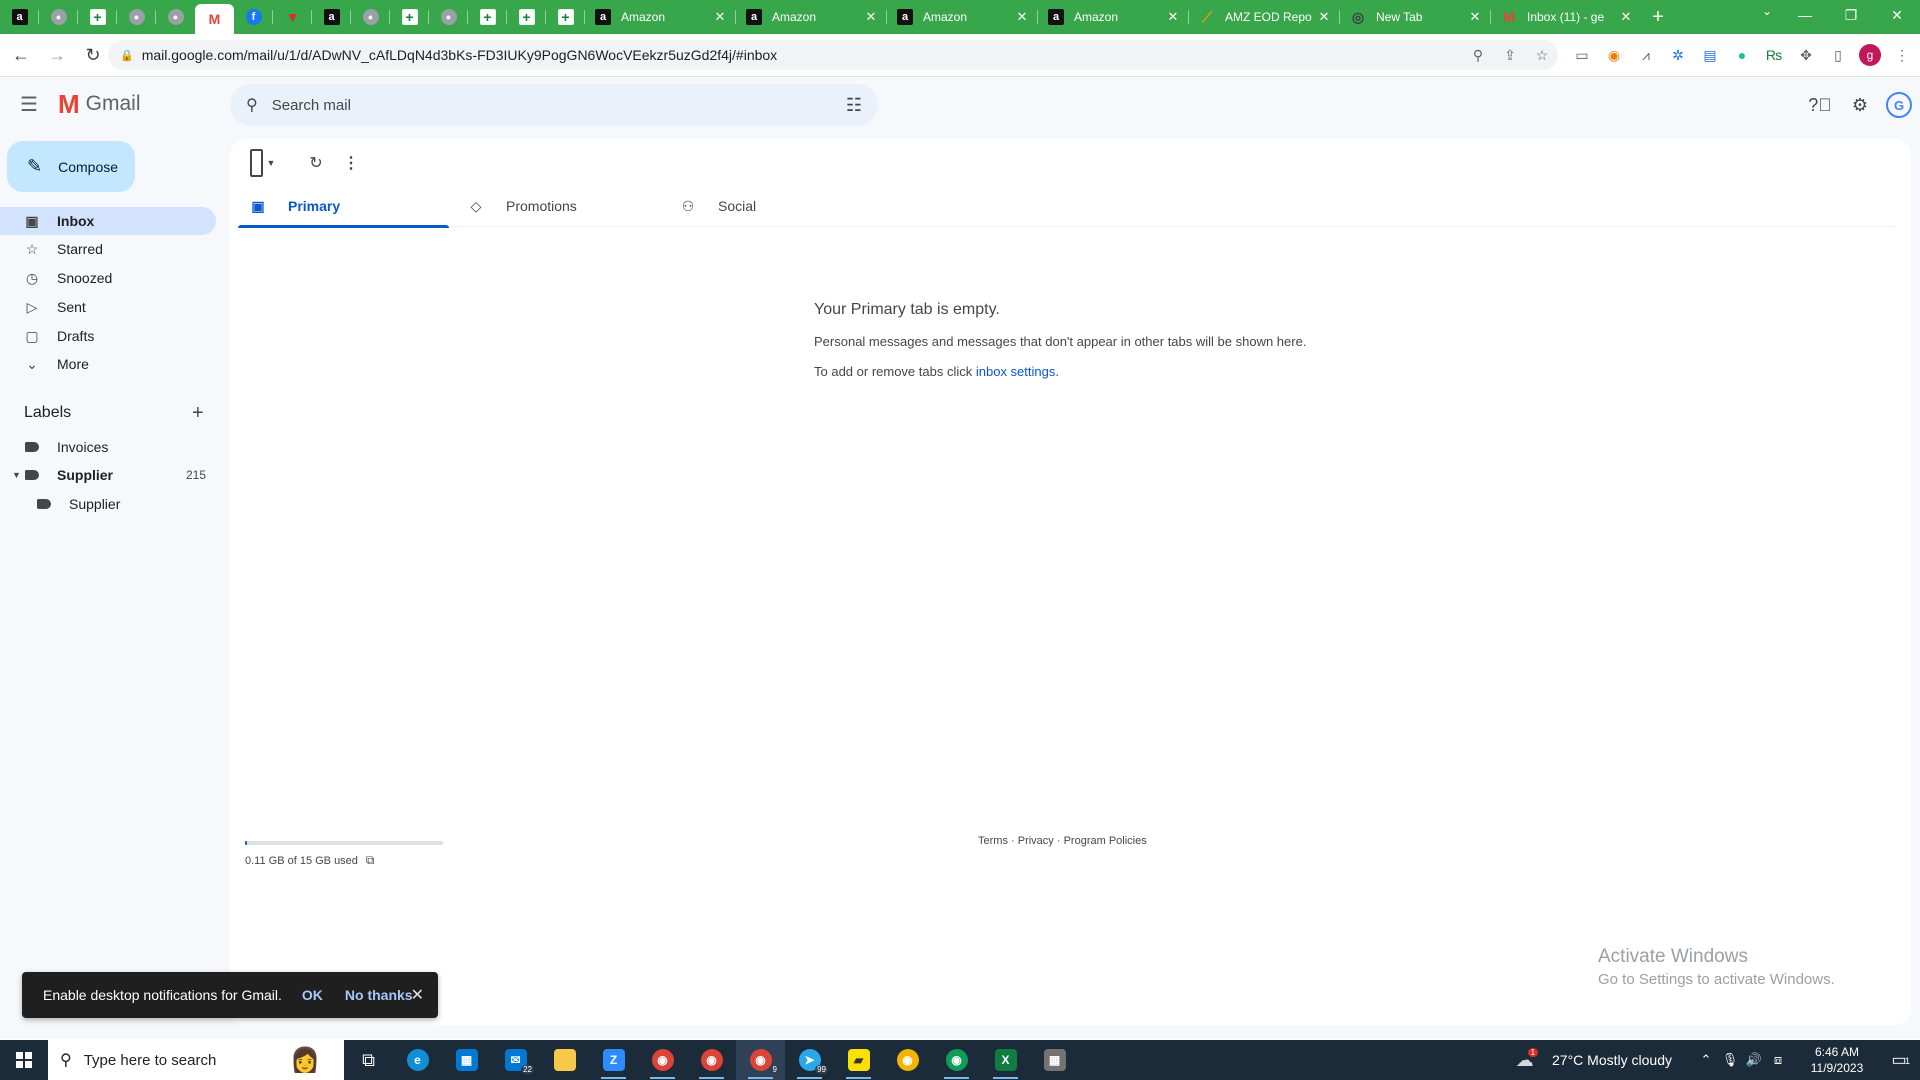  I want to click on restore-button: ❐, so click(1851, 15).